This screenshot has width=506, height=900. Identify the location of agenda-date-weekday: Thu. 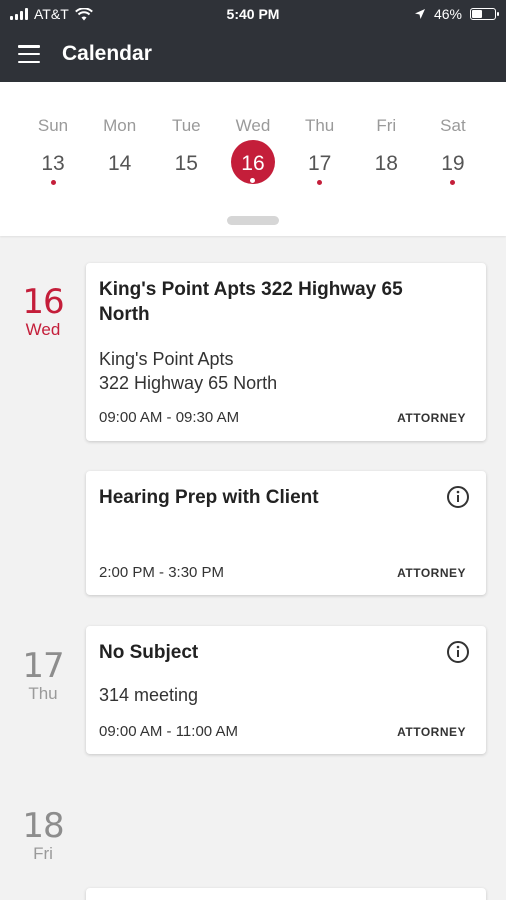
(43, 693).